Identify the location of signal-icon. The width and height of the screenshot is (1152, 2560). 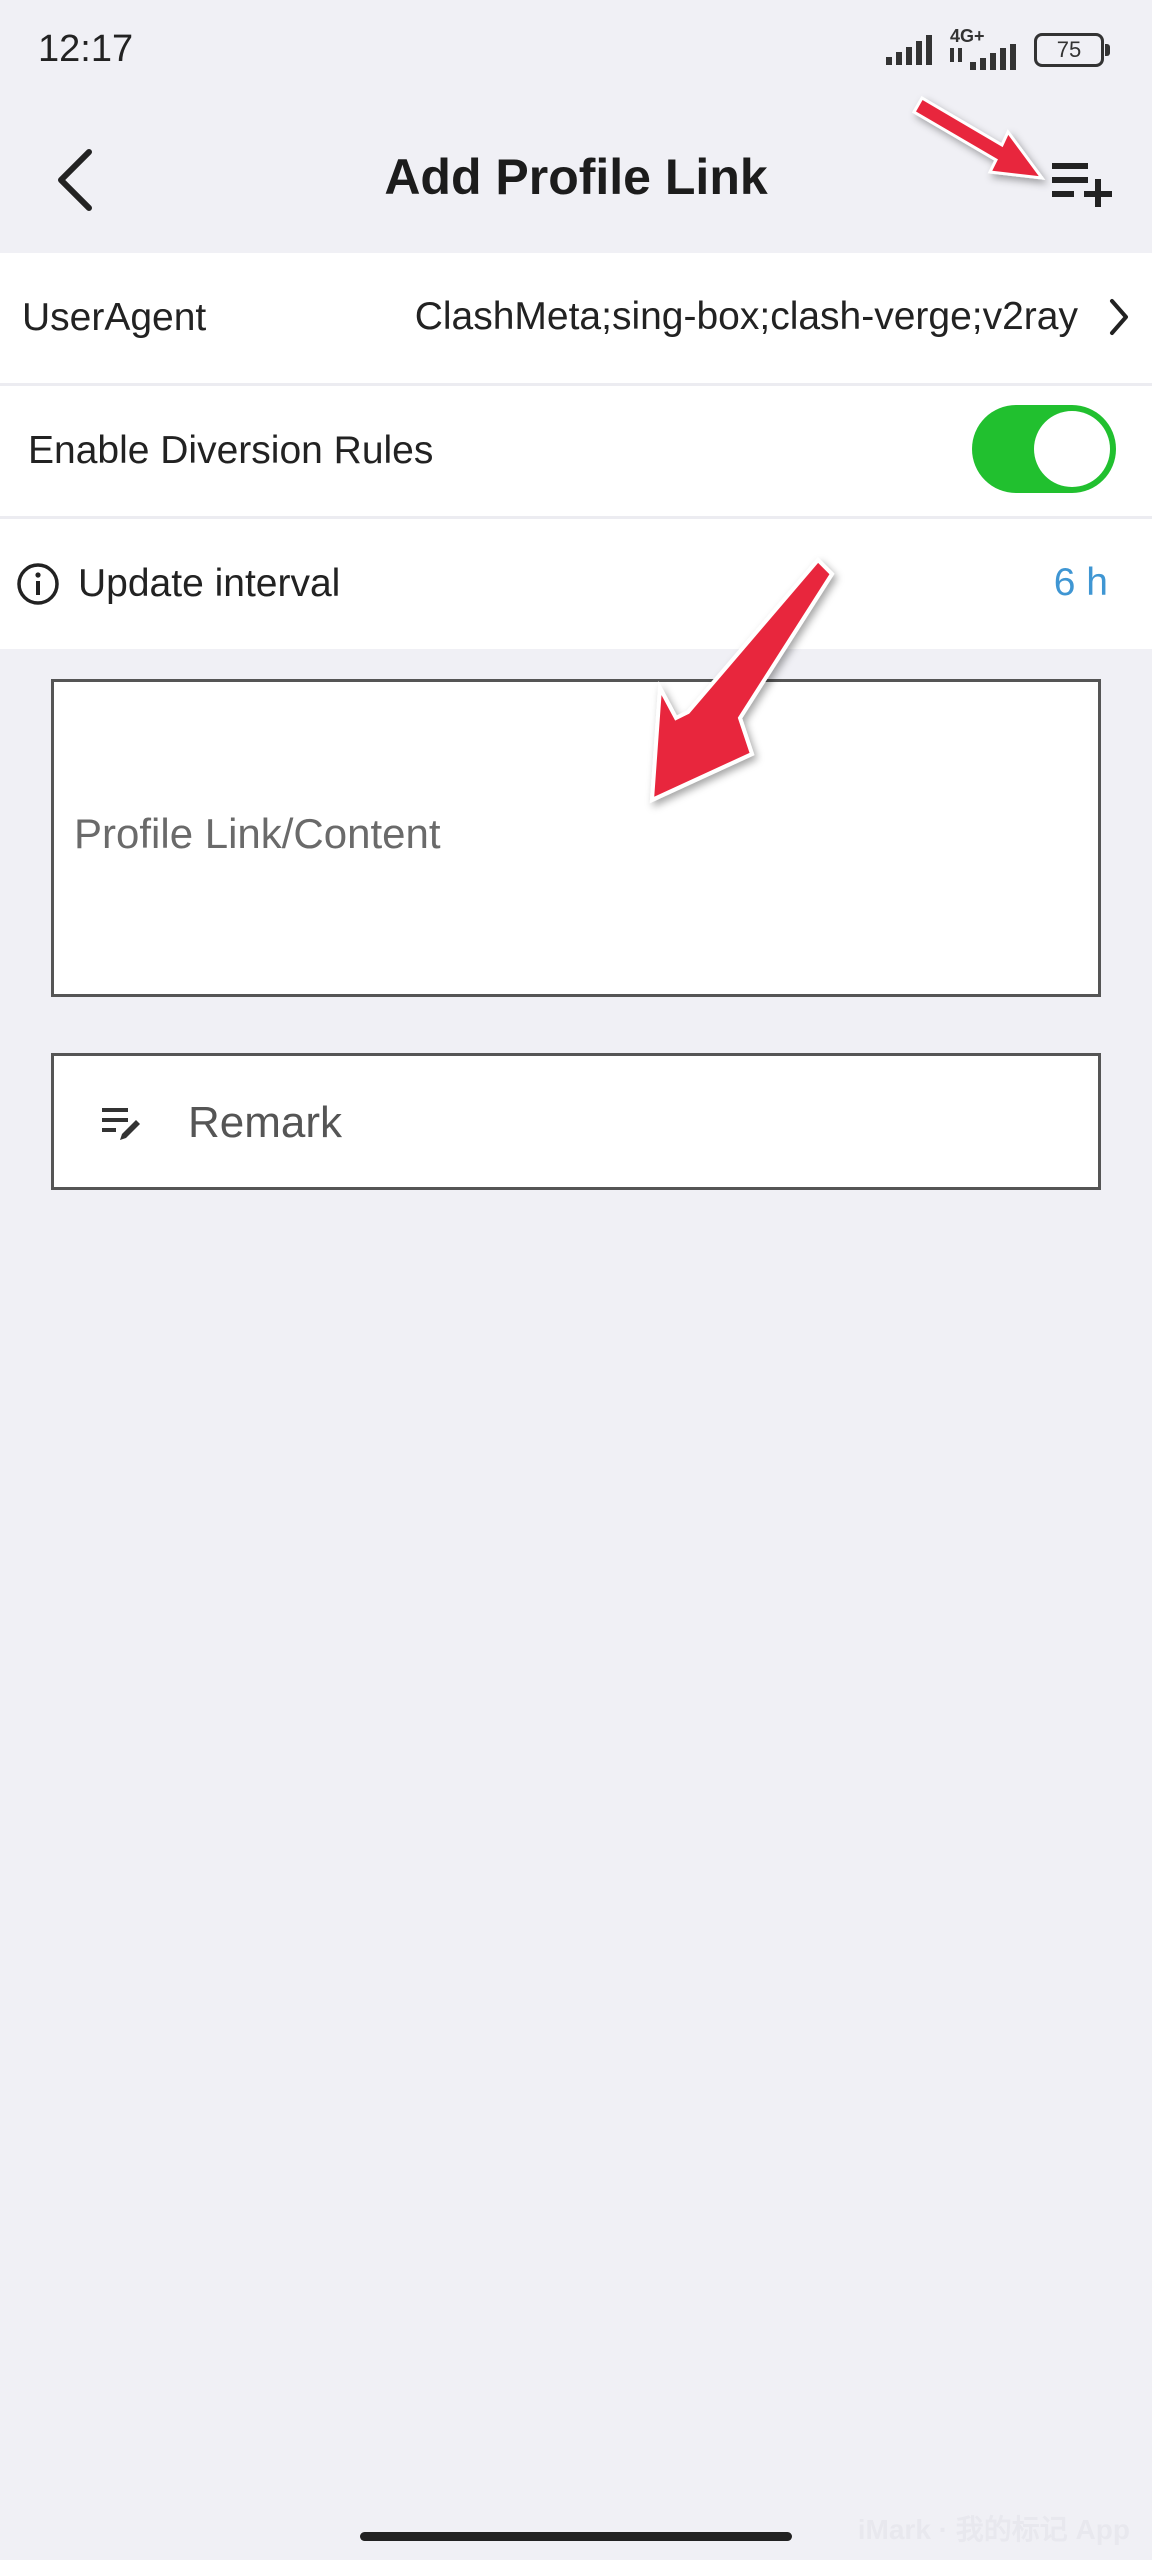
(909, 50).